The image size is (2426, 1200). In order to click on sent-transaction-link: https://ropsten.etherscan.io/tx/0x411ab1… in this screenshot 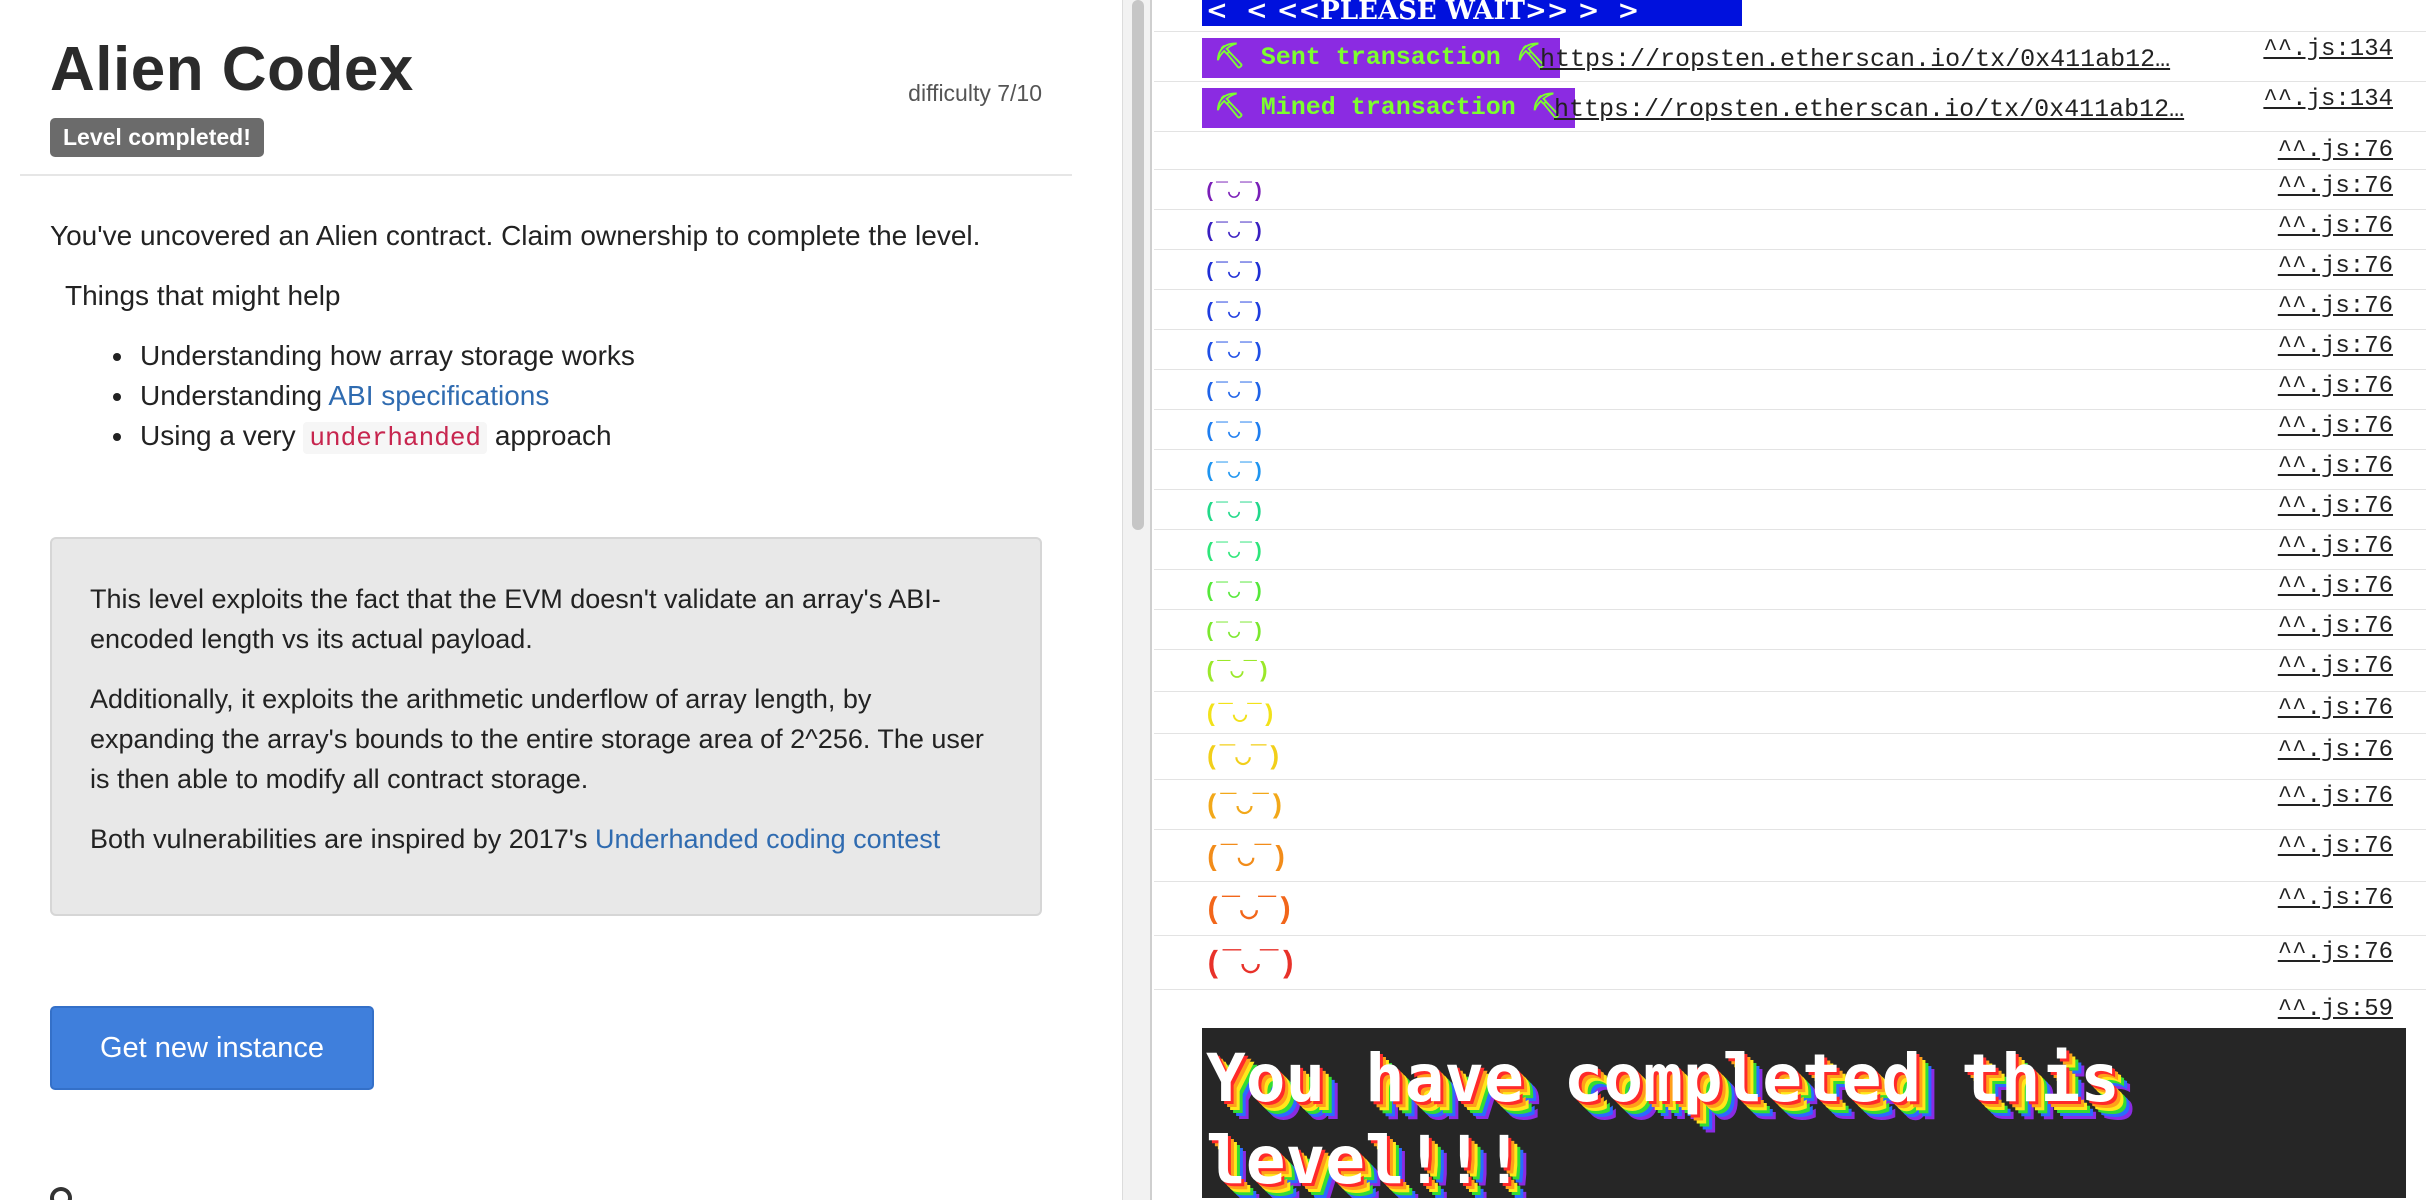, I will do `click(1855, 59)`.